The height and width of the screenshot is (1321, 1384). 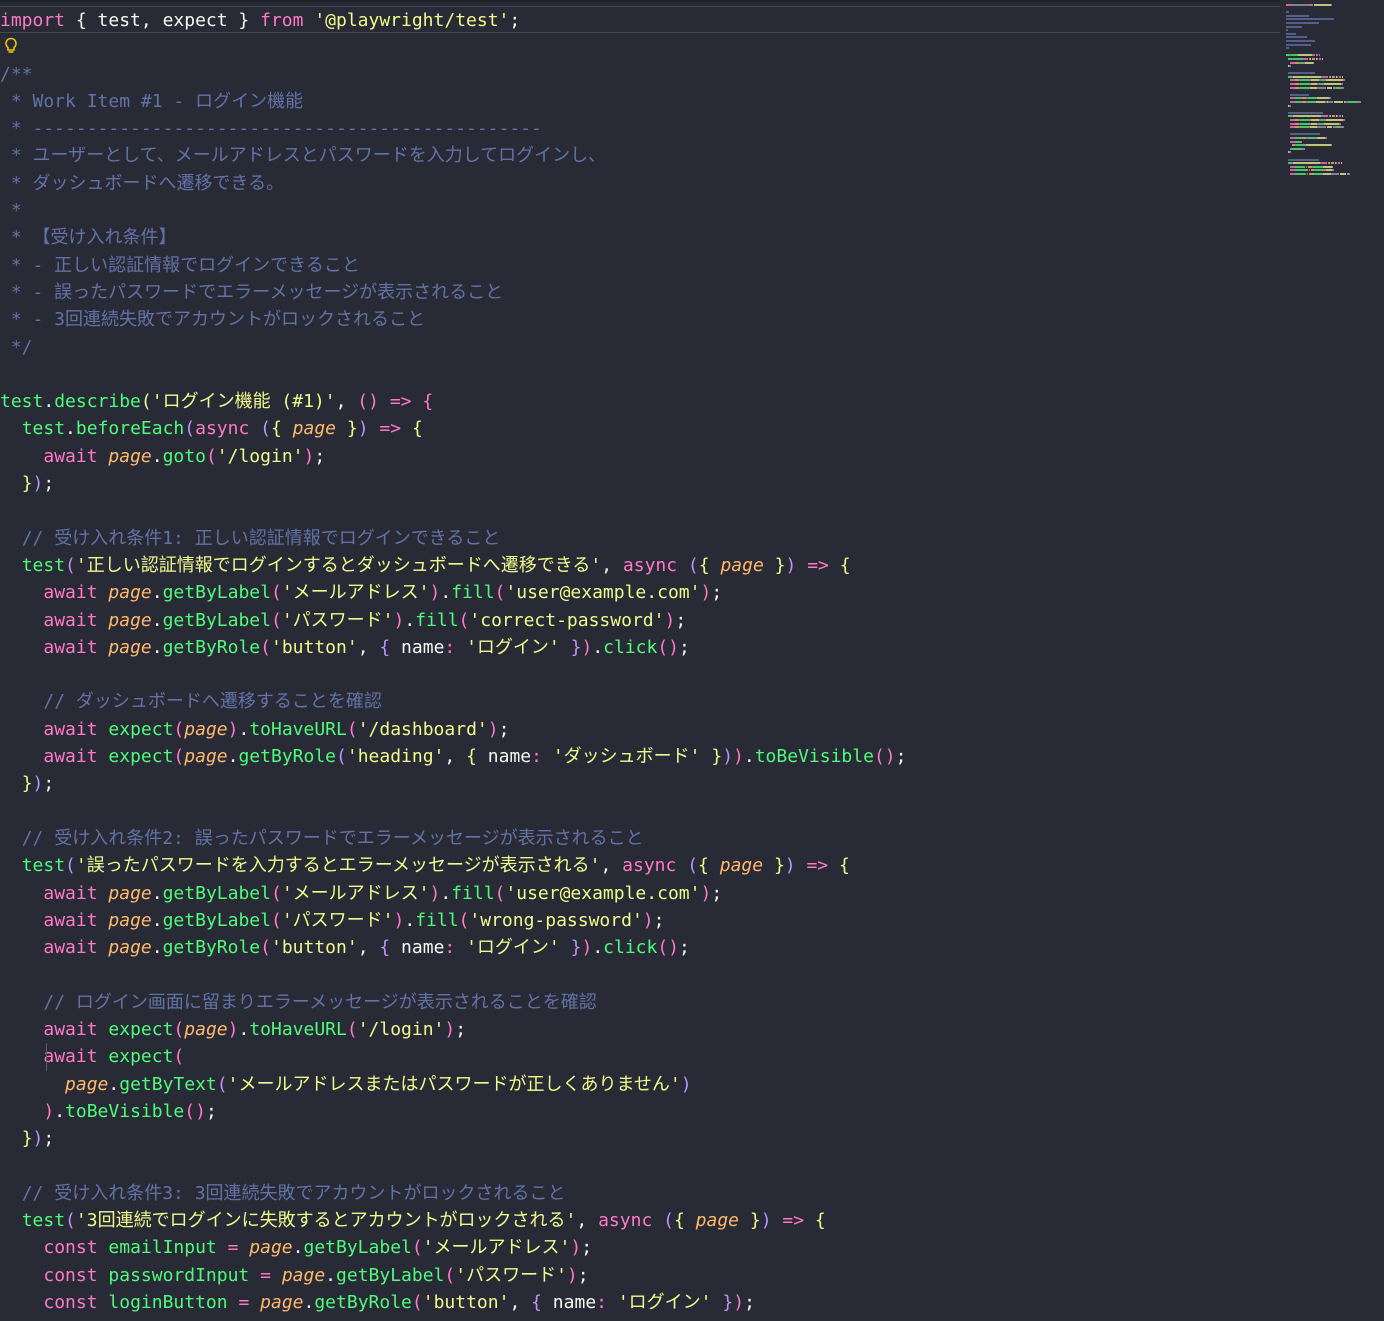 I want to click on code-line: */, so click(x=640, y=347).